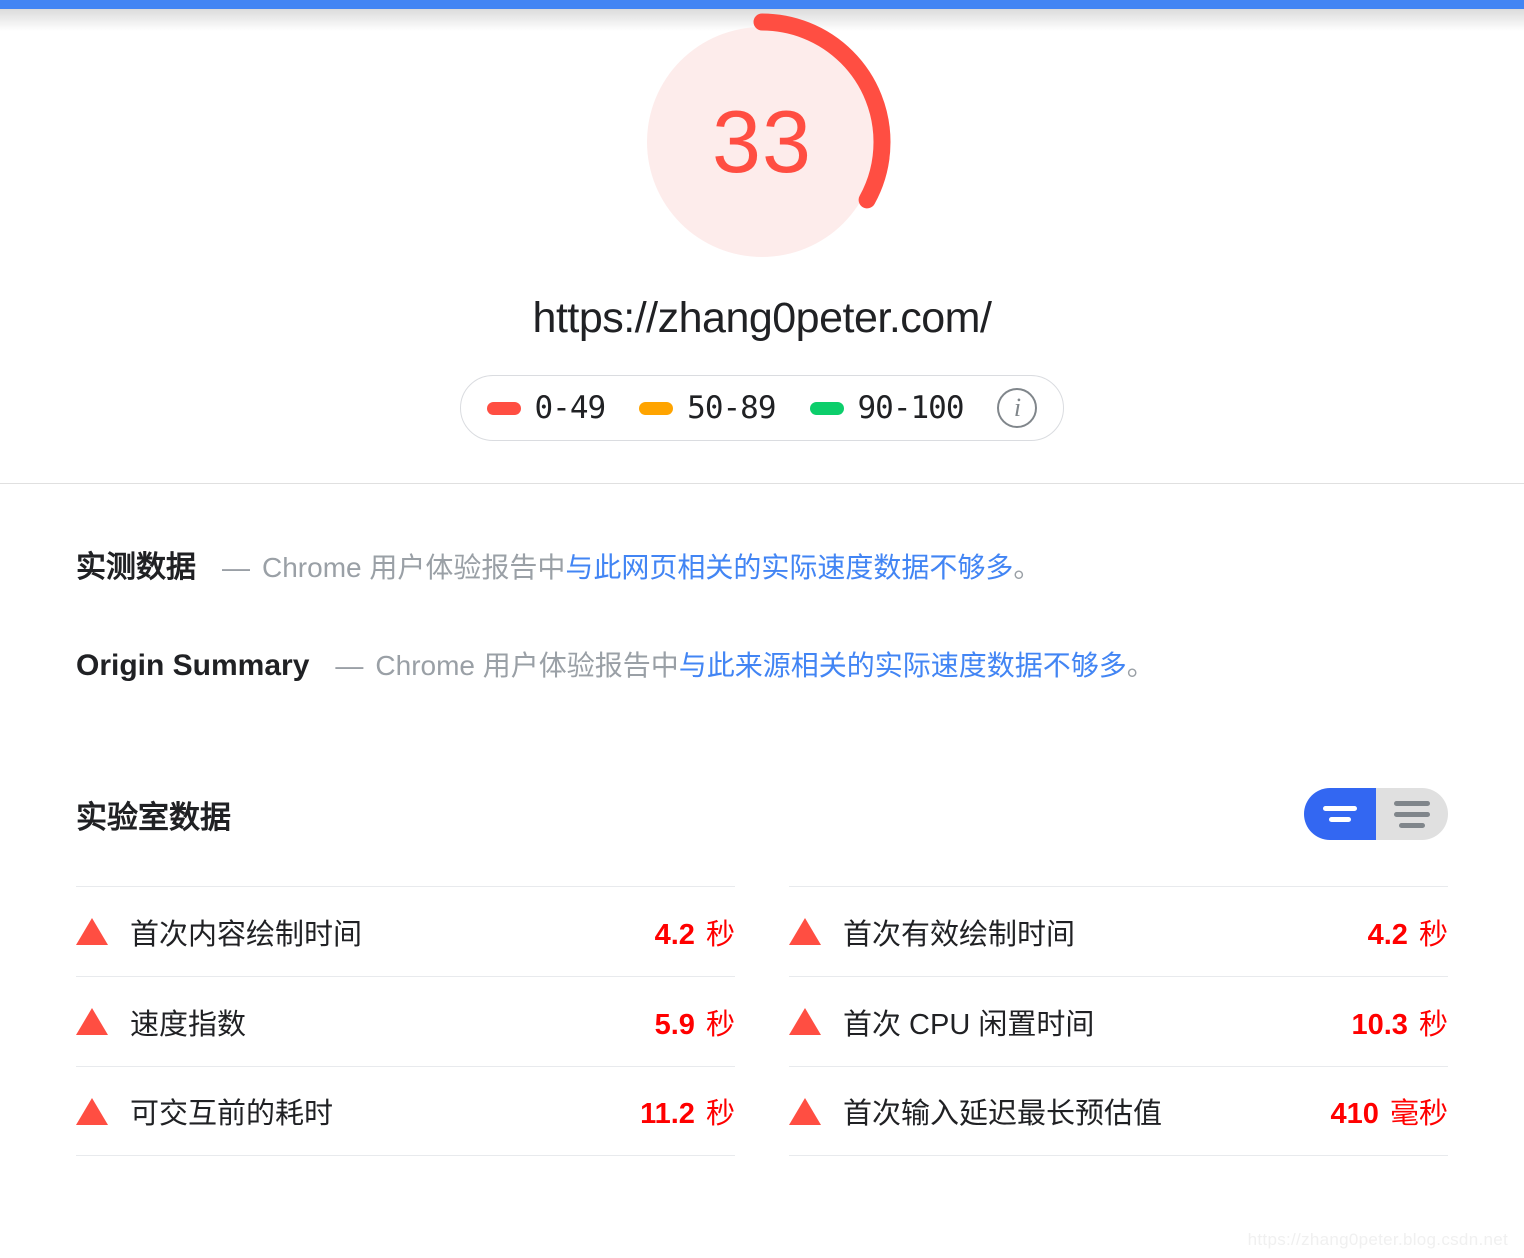 This screenshot has width=1524, height=1258. Describe the element at coordinates (236, 567) in the screenshot. I see `field-data-dash: —` at that location.